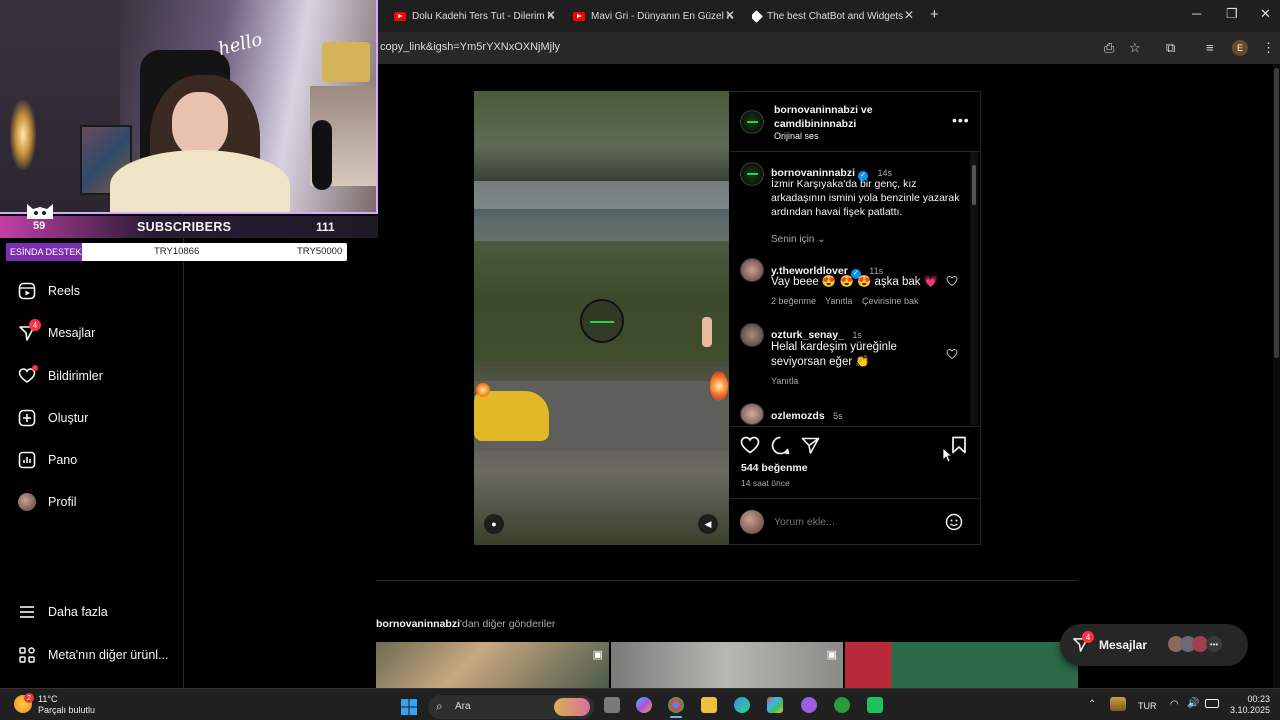  I want to click on file-explorer-icon, so click(709, 705).